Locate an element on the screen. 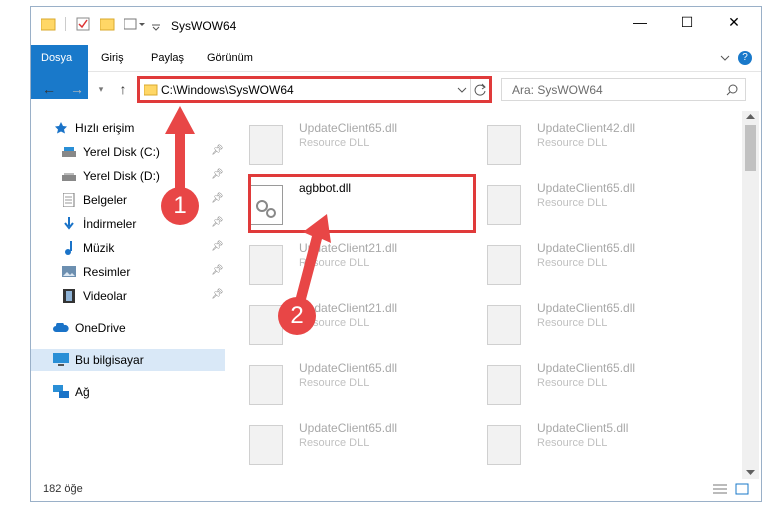 This screenshot has height=526, width=769. help-button: ? is located at coordinates (745, 58).